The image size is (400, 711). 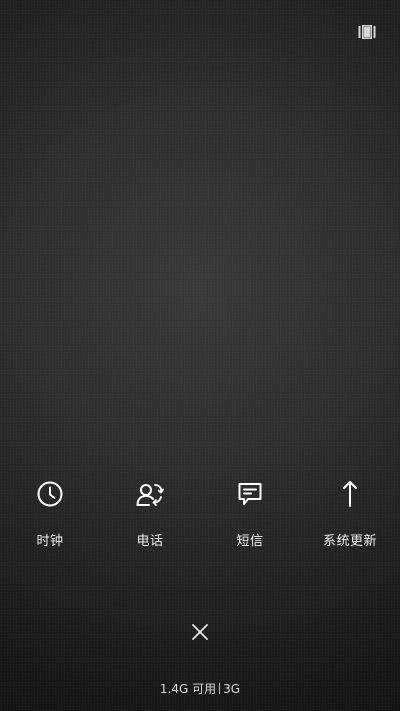 I want to click on clock-icon, so click(x=50, y=494).